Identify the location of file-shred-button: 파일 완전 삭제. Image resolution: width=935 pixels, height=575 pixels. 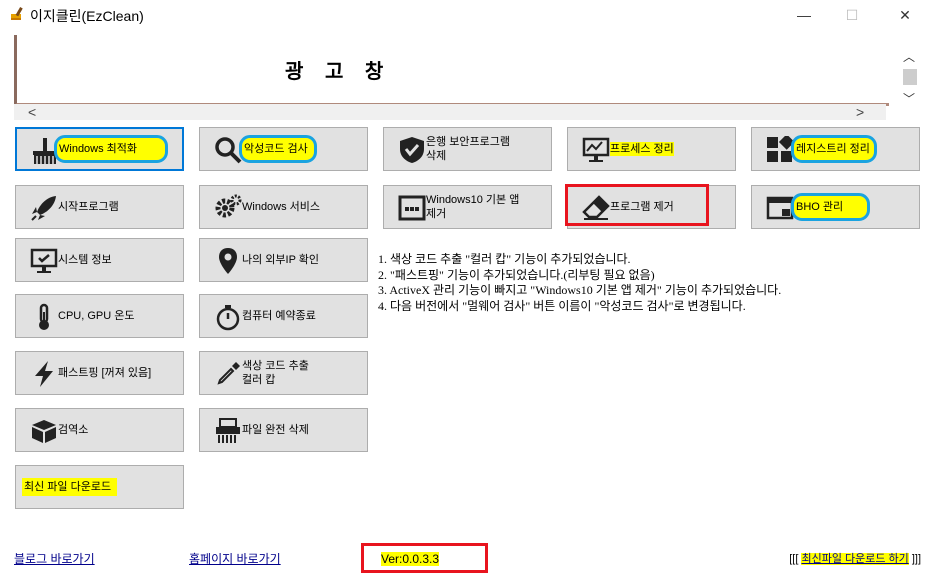
(283, 430).